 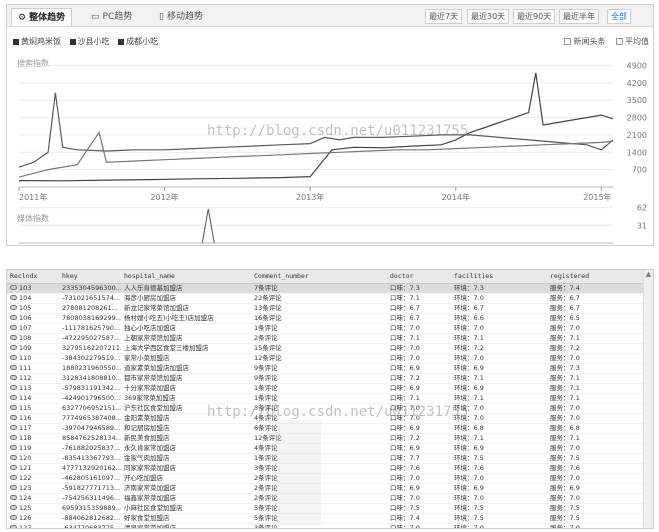 What do you see at coordinates (37, 41) in the screenshot?
I see `legend-item: 黄焖鸡米饭` at bounding box center [37, 41].